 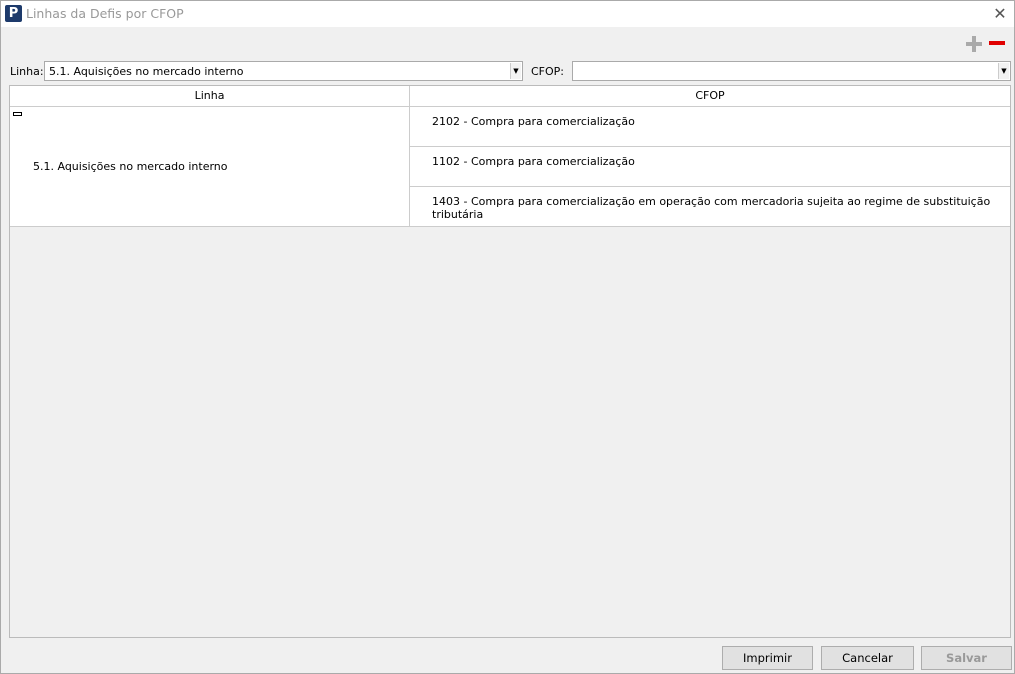 I want to click on title-bar: P Linhas da Defis por CFOP ✕, so click(x=507, y=14).